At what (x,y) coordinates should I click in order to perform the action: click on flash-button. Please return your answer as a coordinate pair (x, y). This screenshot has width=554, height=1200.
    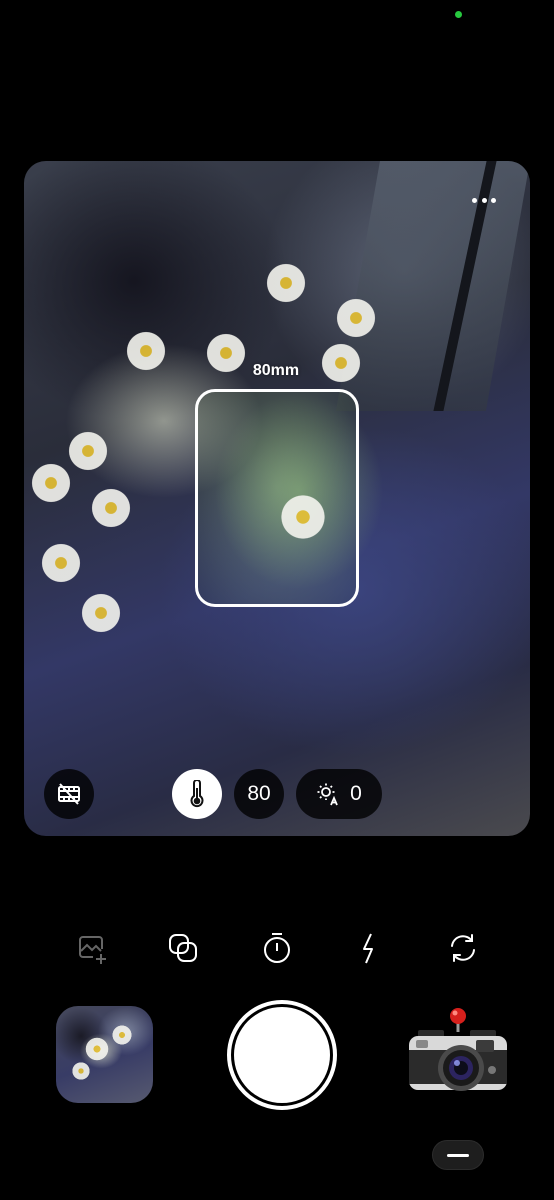
    Looking at the image, I should click on (369, 948).